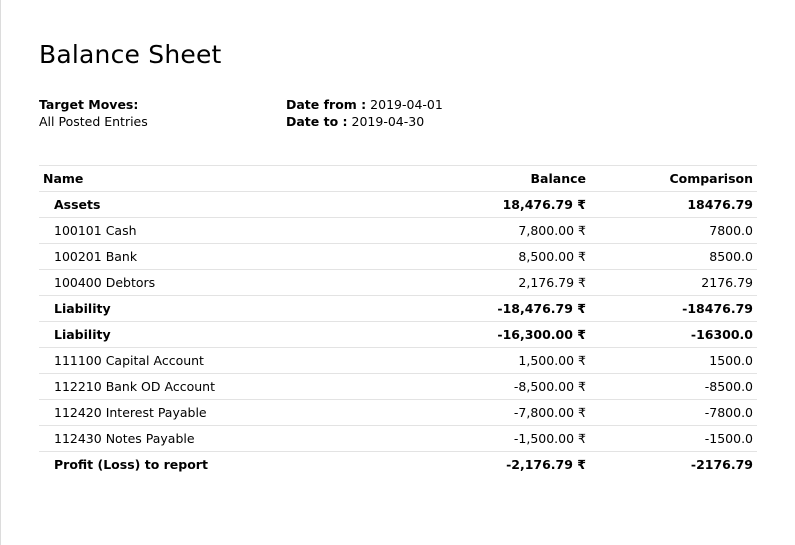  I want to click on comparison-cell: -7800.0, so click(673, 412).